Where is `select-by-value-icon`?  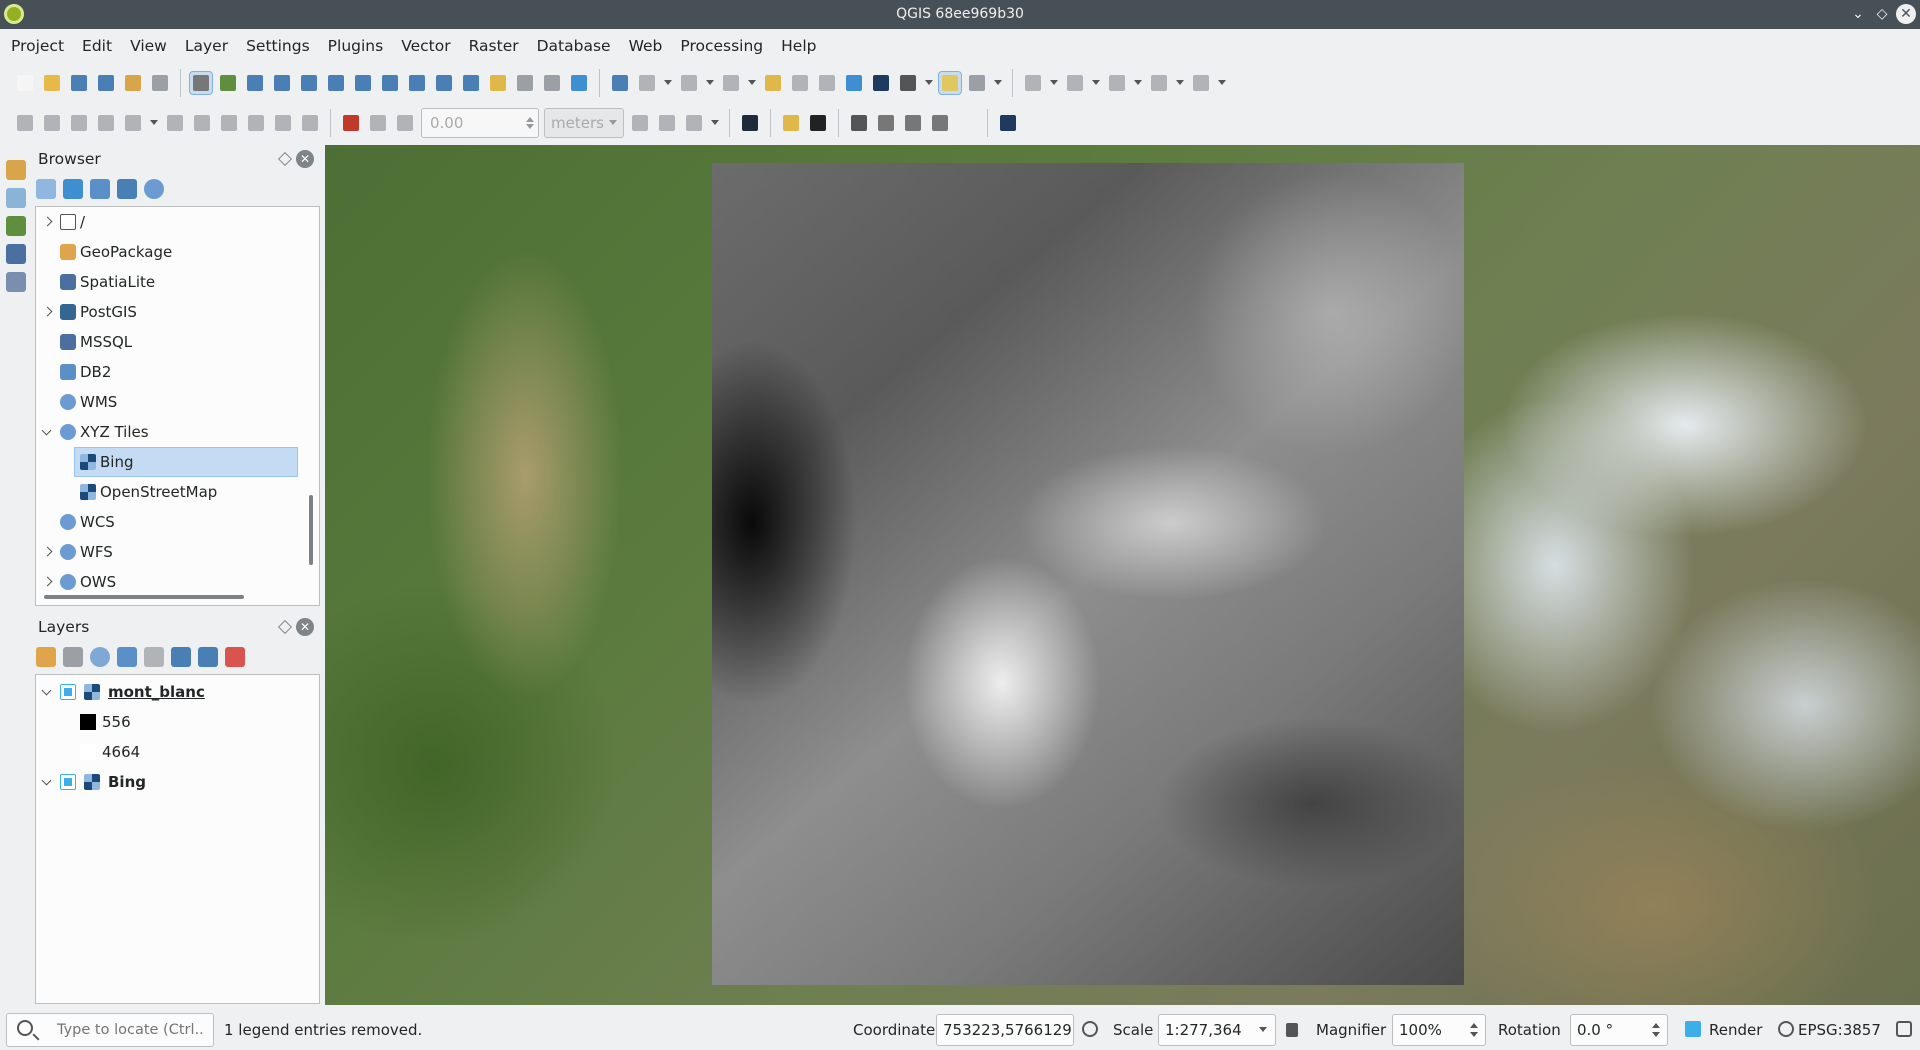
select-by-value-icon is located at coordinates (773, 83).